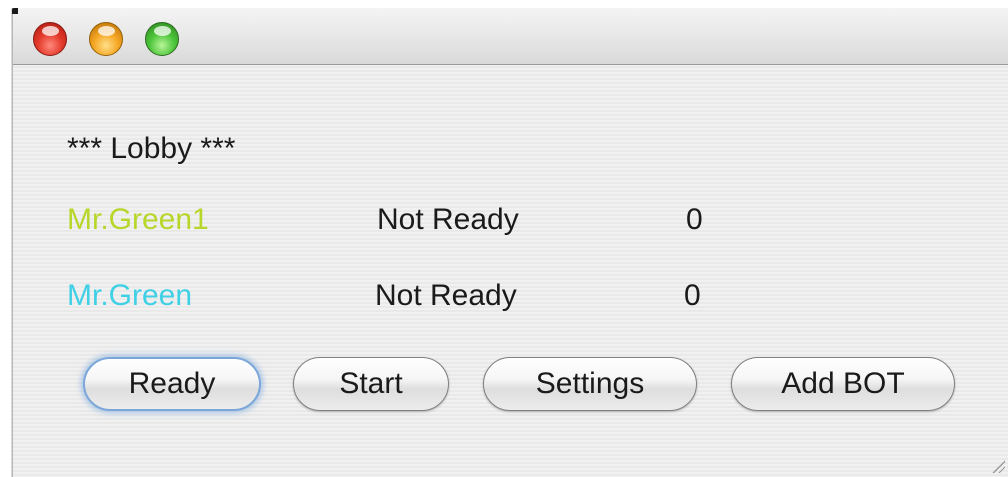  I want to click on ready-button: Ready, so click(172, 384).